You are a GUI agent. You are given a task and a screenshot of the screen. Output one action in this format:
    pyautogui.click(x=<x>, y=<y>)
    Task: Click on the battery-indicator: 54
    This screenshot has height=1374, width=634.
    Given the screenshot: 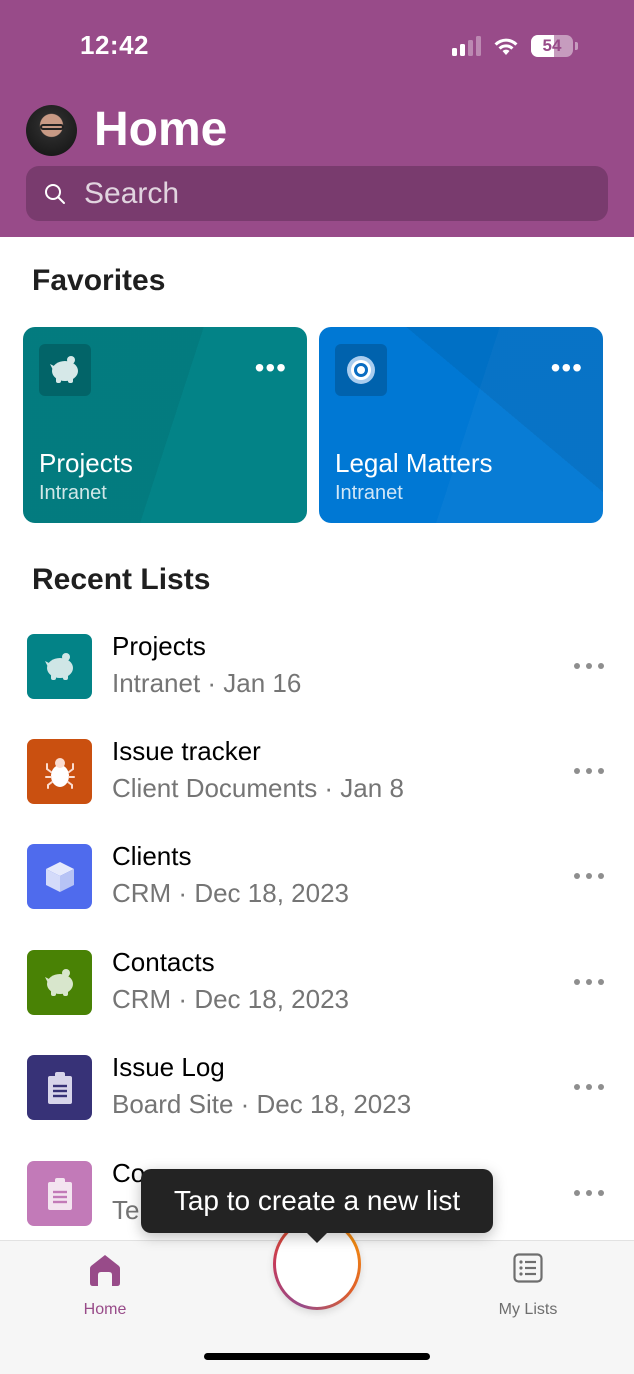 What is the action you would take?
    pyautogui.click(x=552, y=46)
    